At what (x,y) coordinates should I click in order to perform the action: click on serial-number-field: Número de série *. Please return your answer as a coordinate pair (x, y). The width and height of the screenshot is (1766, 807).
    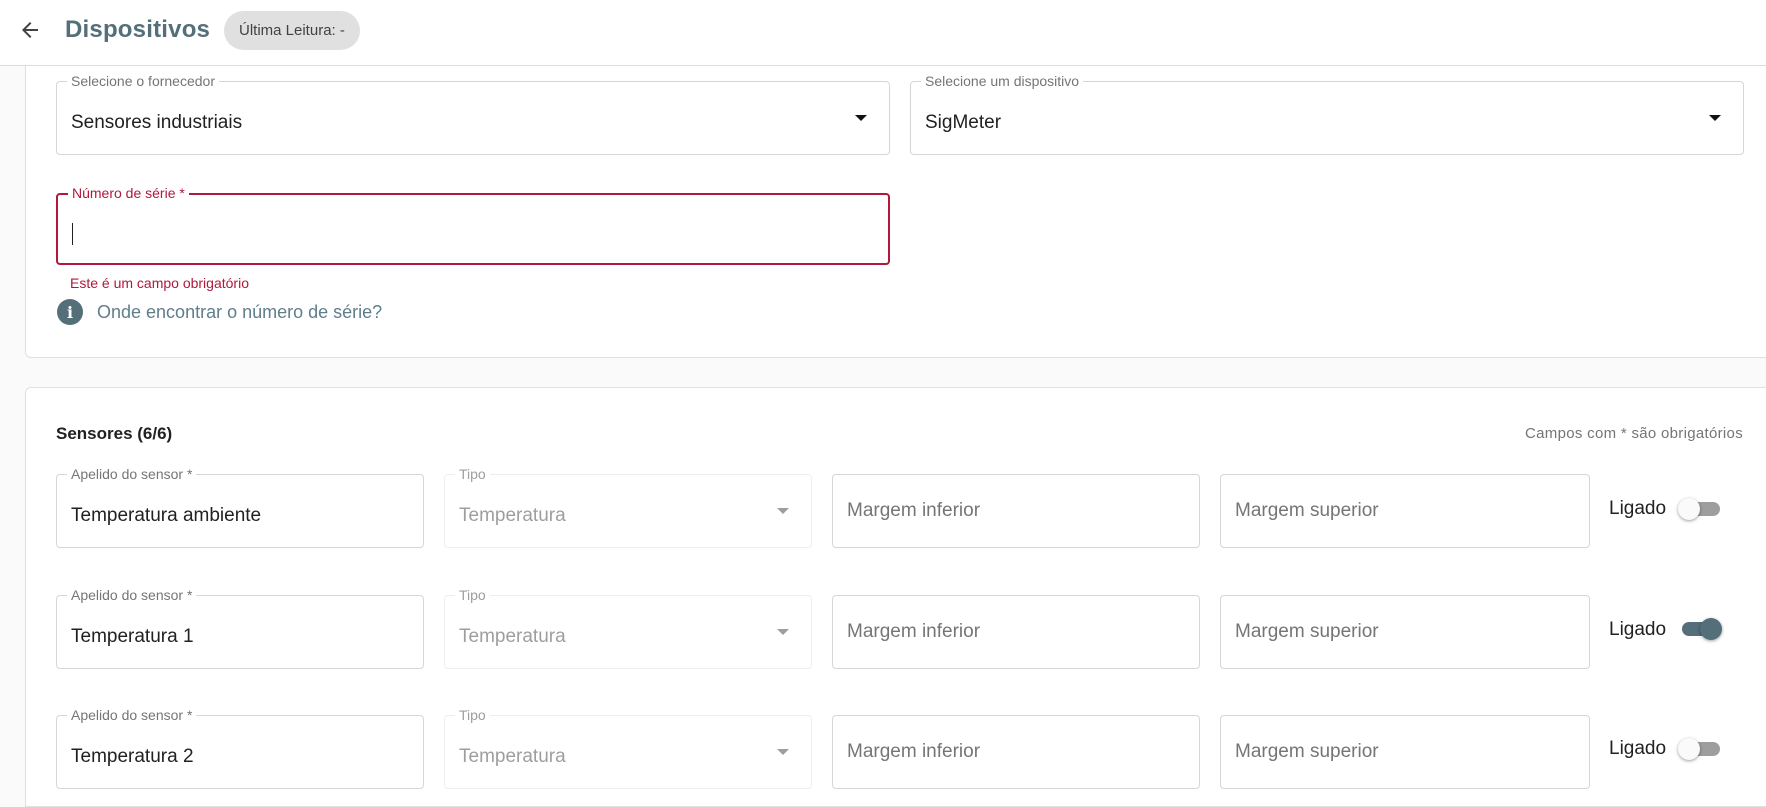
    Looking at the image, I should click on (473, 225).